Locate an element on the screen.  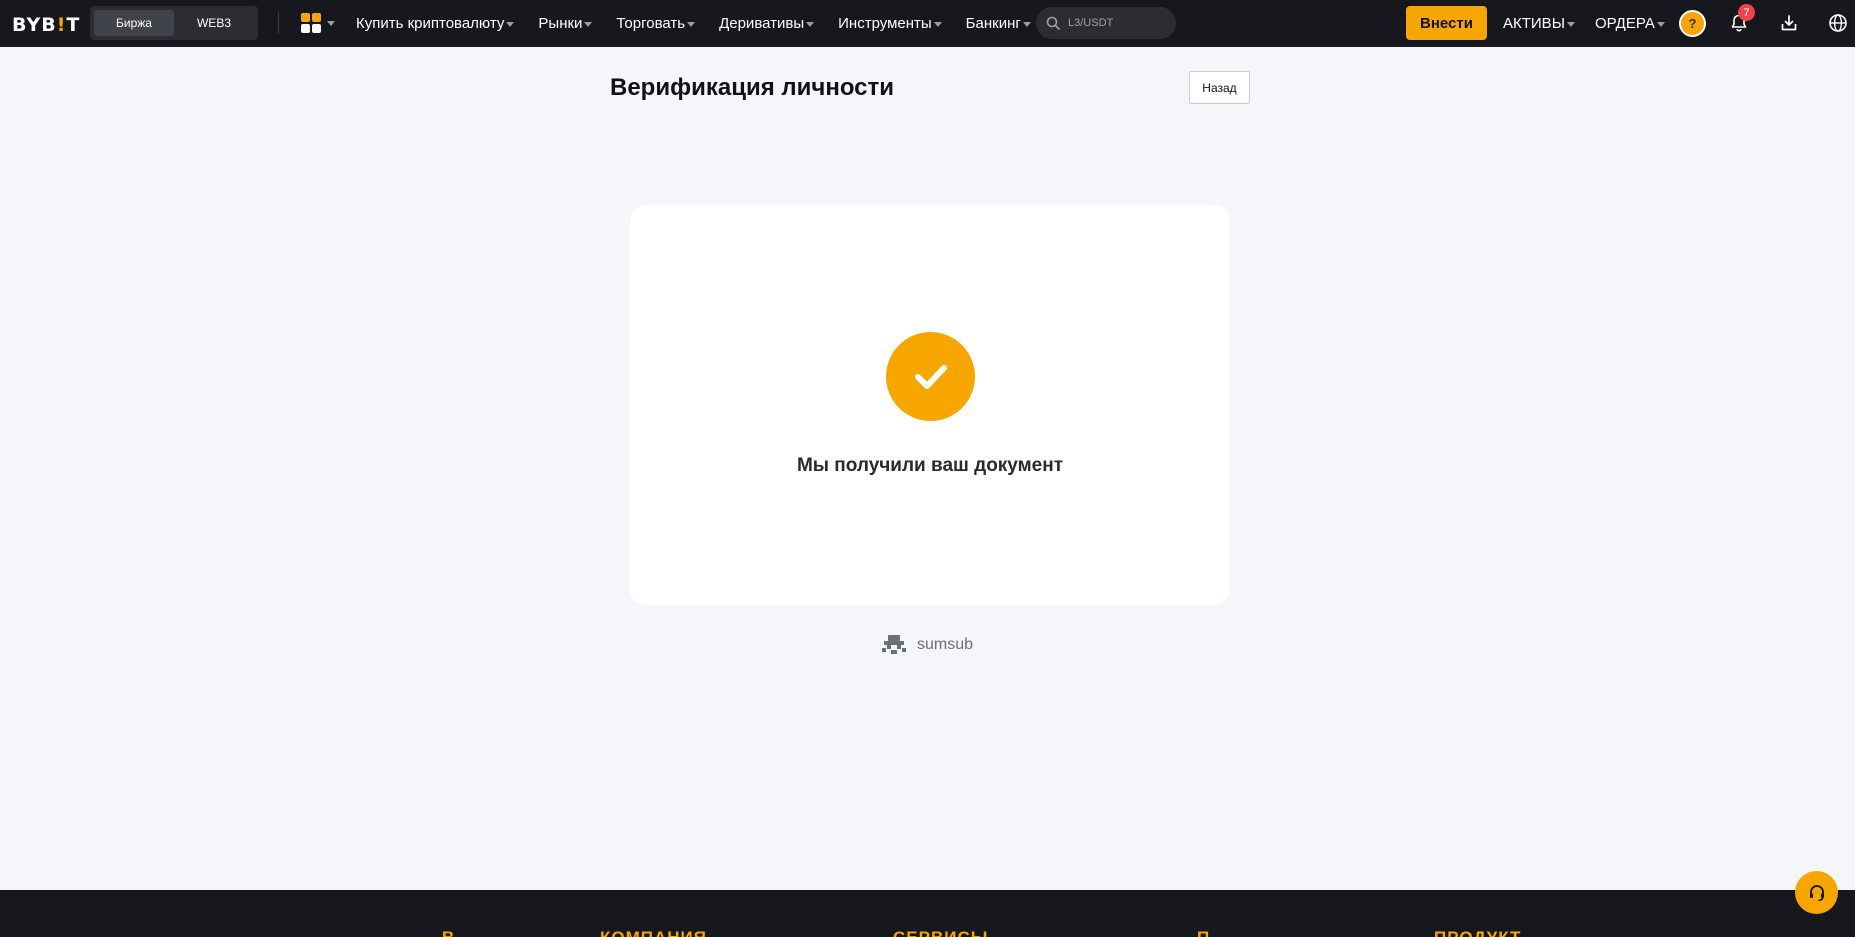
nav-tools: Инструменты is located at coordinates (890, 23).